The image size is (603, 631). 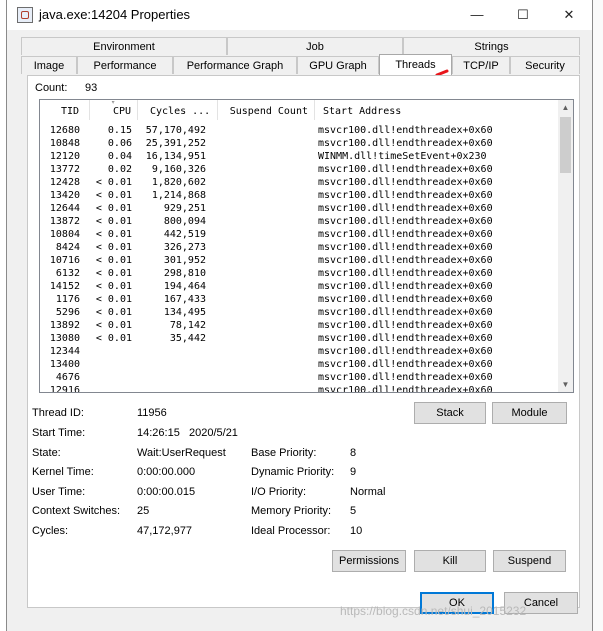 What do you see at coordinates (76, 511) in the screenshot?
I see `context-switches-label: Context Switches:` at bounding box center [76, 511].